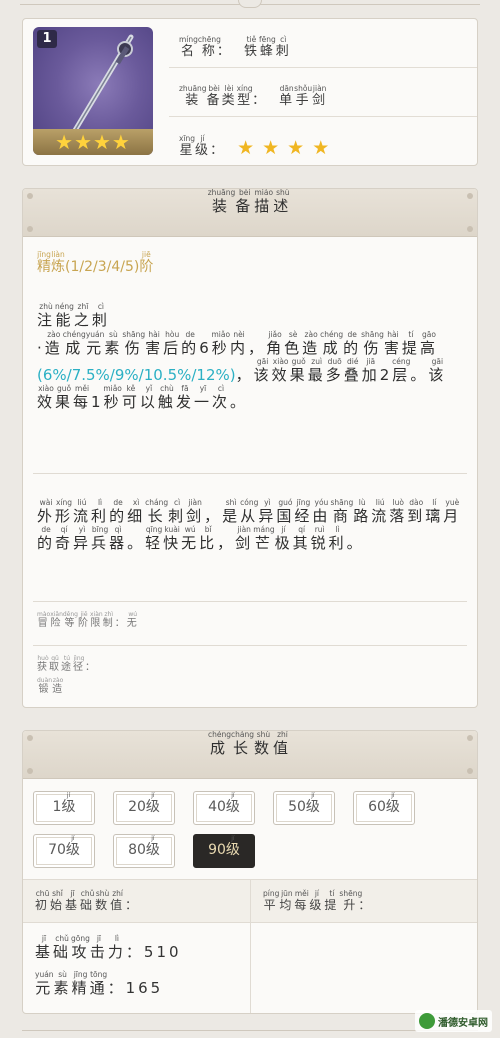 The image size is (500, 1038). I want to click on initial-stats-label: 初chū始shǐ基jī础chǔ数shù值zhí：, so click(88, 900).